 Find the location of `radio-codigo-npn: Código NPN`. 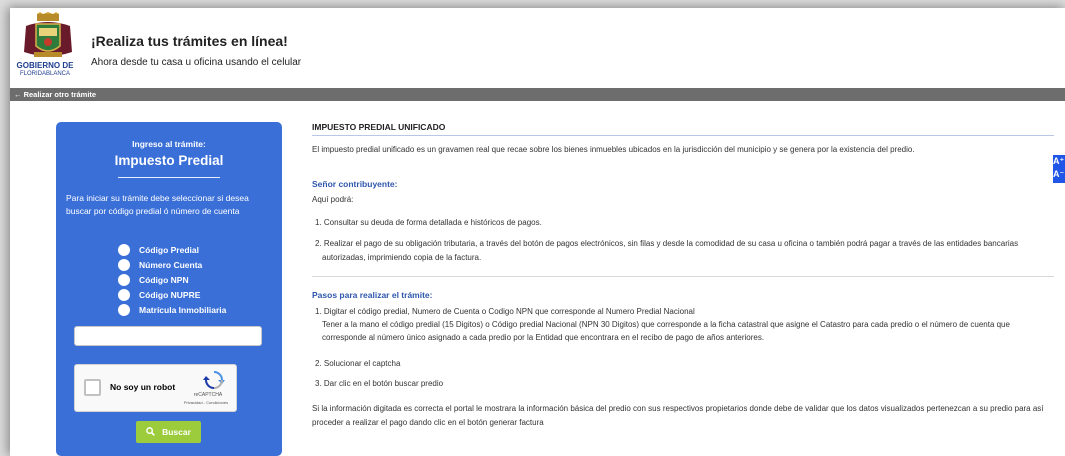

radio-codigo-npn: Código NPN is located at coordinates (172, 279).